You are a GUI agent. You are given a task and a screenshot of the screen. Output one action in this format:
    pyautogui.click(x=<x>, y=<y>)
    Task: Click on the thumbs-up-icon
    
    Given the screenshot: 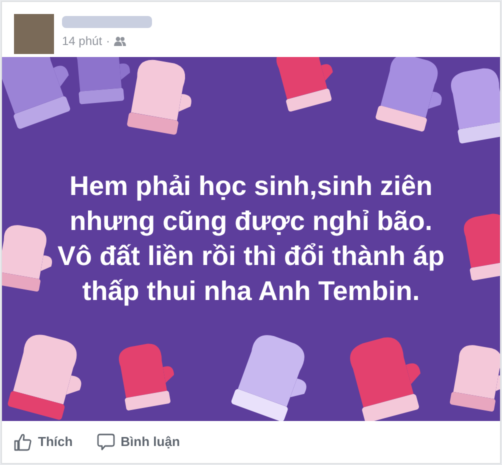 What is the action you would take?
    pyautogui.click(x=23, y=442)
    